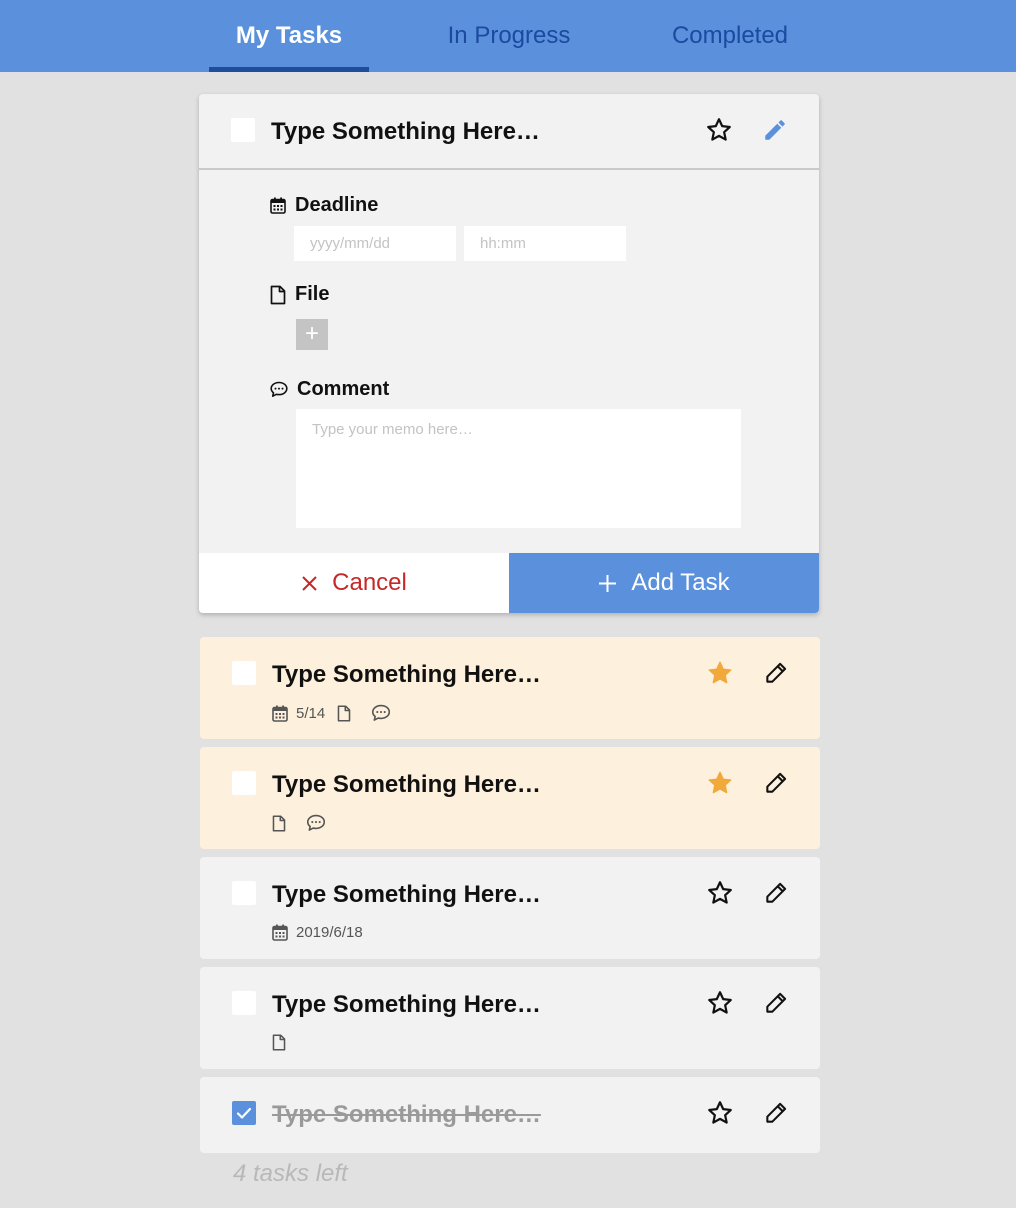  Describe the element at coordinates (289, 36) in the screenshot. I see `tab-my-tasks: My Tasks` at that location.